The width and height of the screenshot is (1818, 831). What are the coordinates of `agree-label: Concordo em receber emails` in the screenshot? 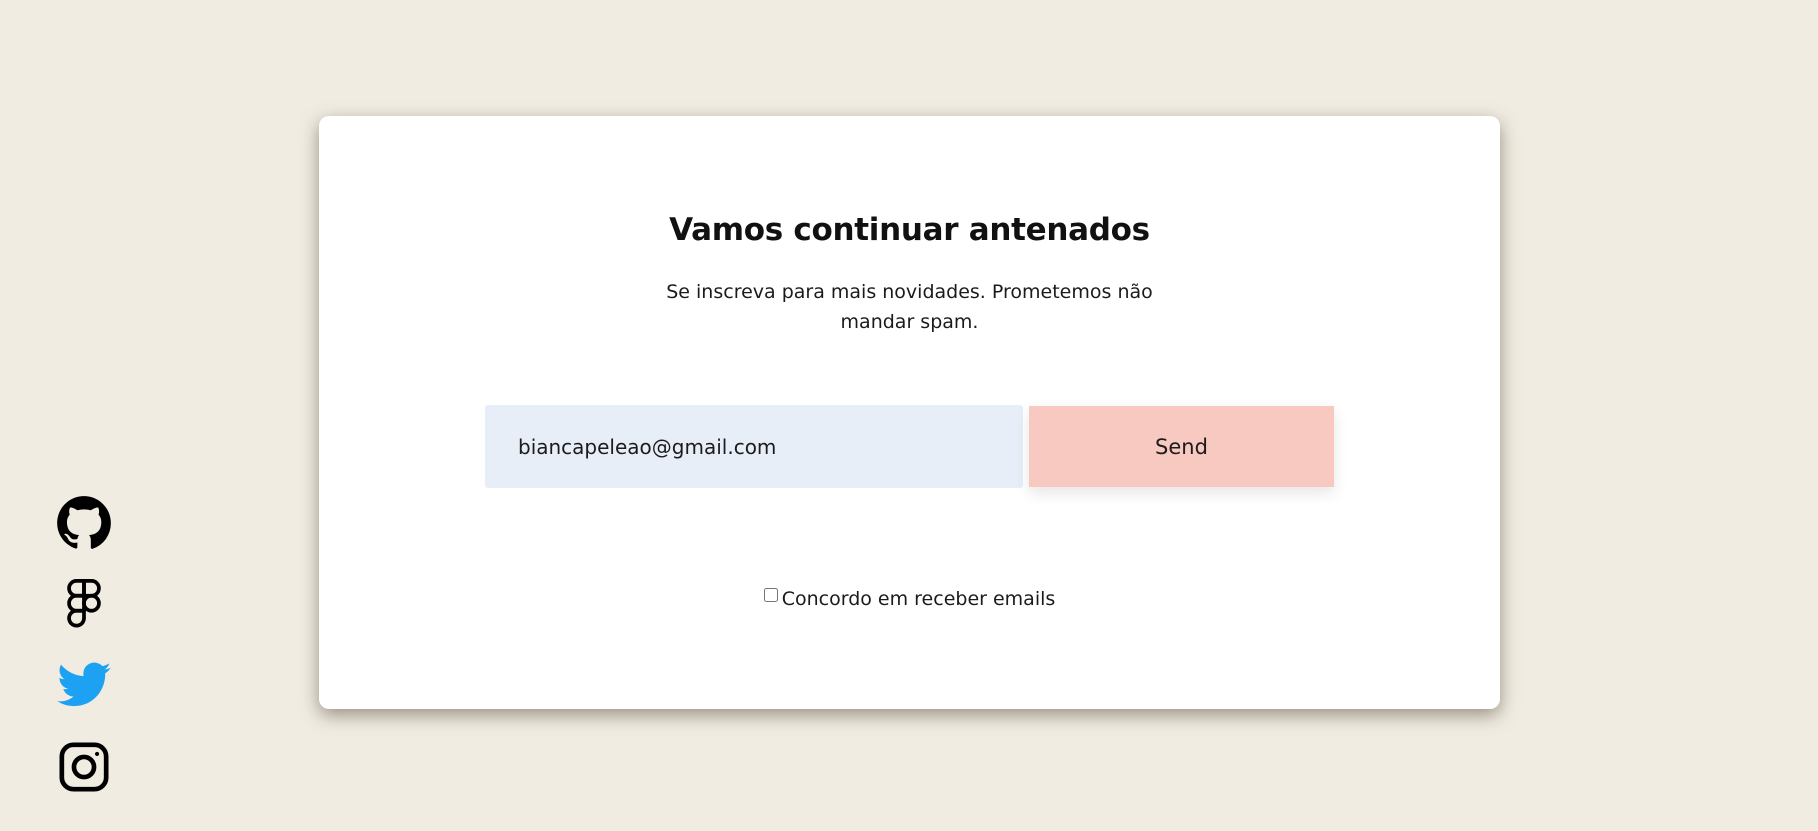 It's located at (918, 599).